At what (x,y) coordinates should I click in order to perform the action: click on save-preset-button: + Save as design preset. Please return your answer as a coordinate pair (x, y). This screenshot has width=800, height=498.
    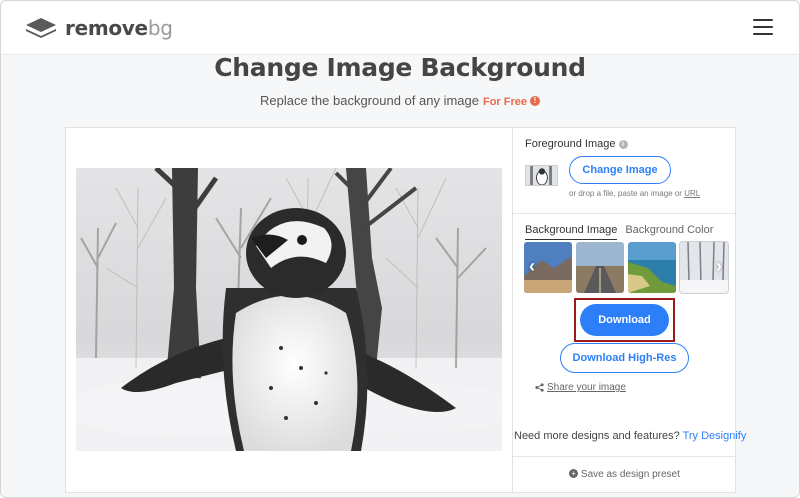
    Looking at the image, I should click on (624, 474).